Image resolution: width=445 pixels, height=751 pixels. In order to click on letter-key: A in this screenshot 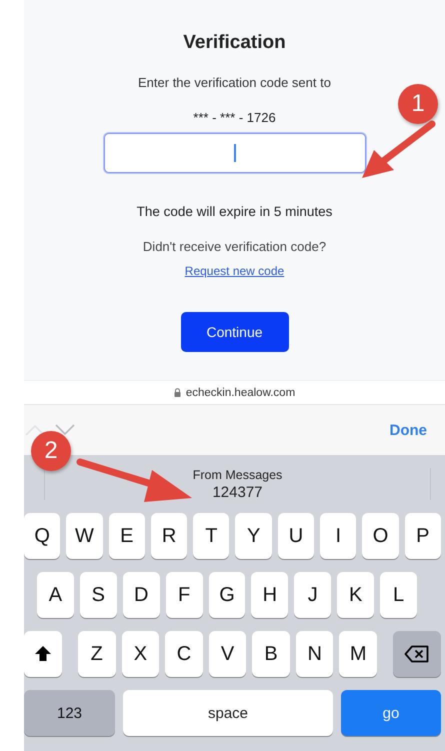, I will do `click(55, 595)`.